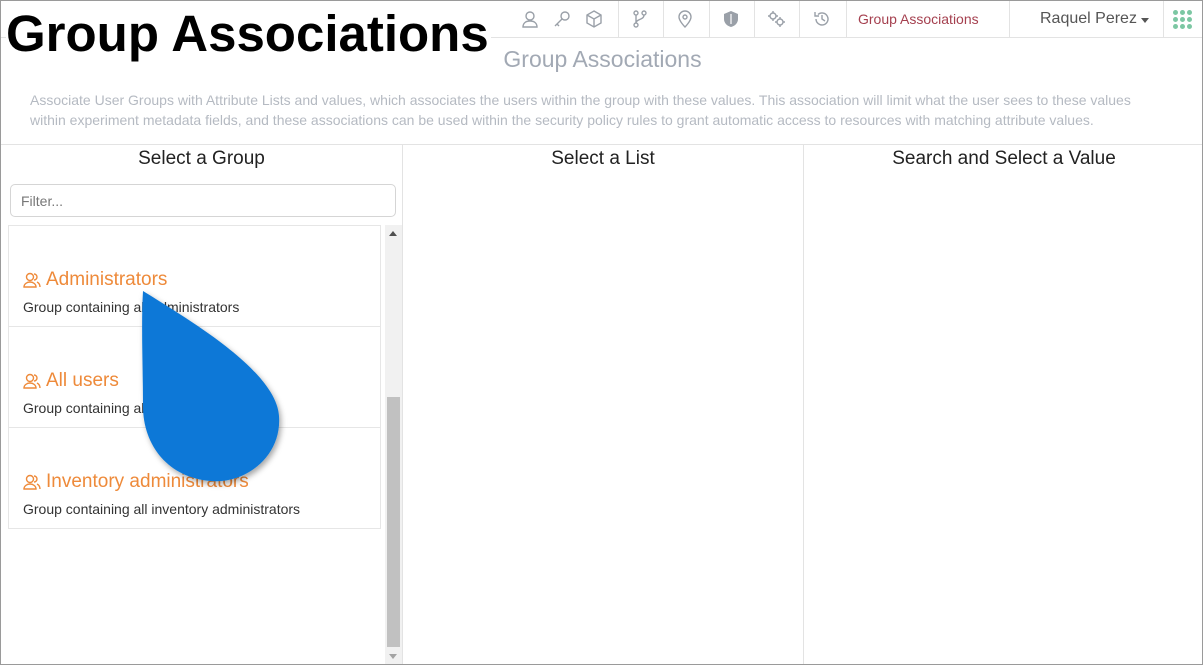 This screenshot has height=665, width=1203. Describe the element at coordinates (822, 19) in the screenshot. I see `history-icon` at that location.